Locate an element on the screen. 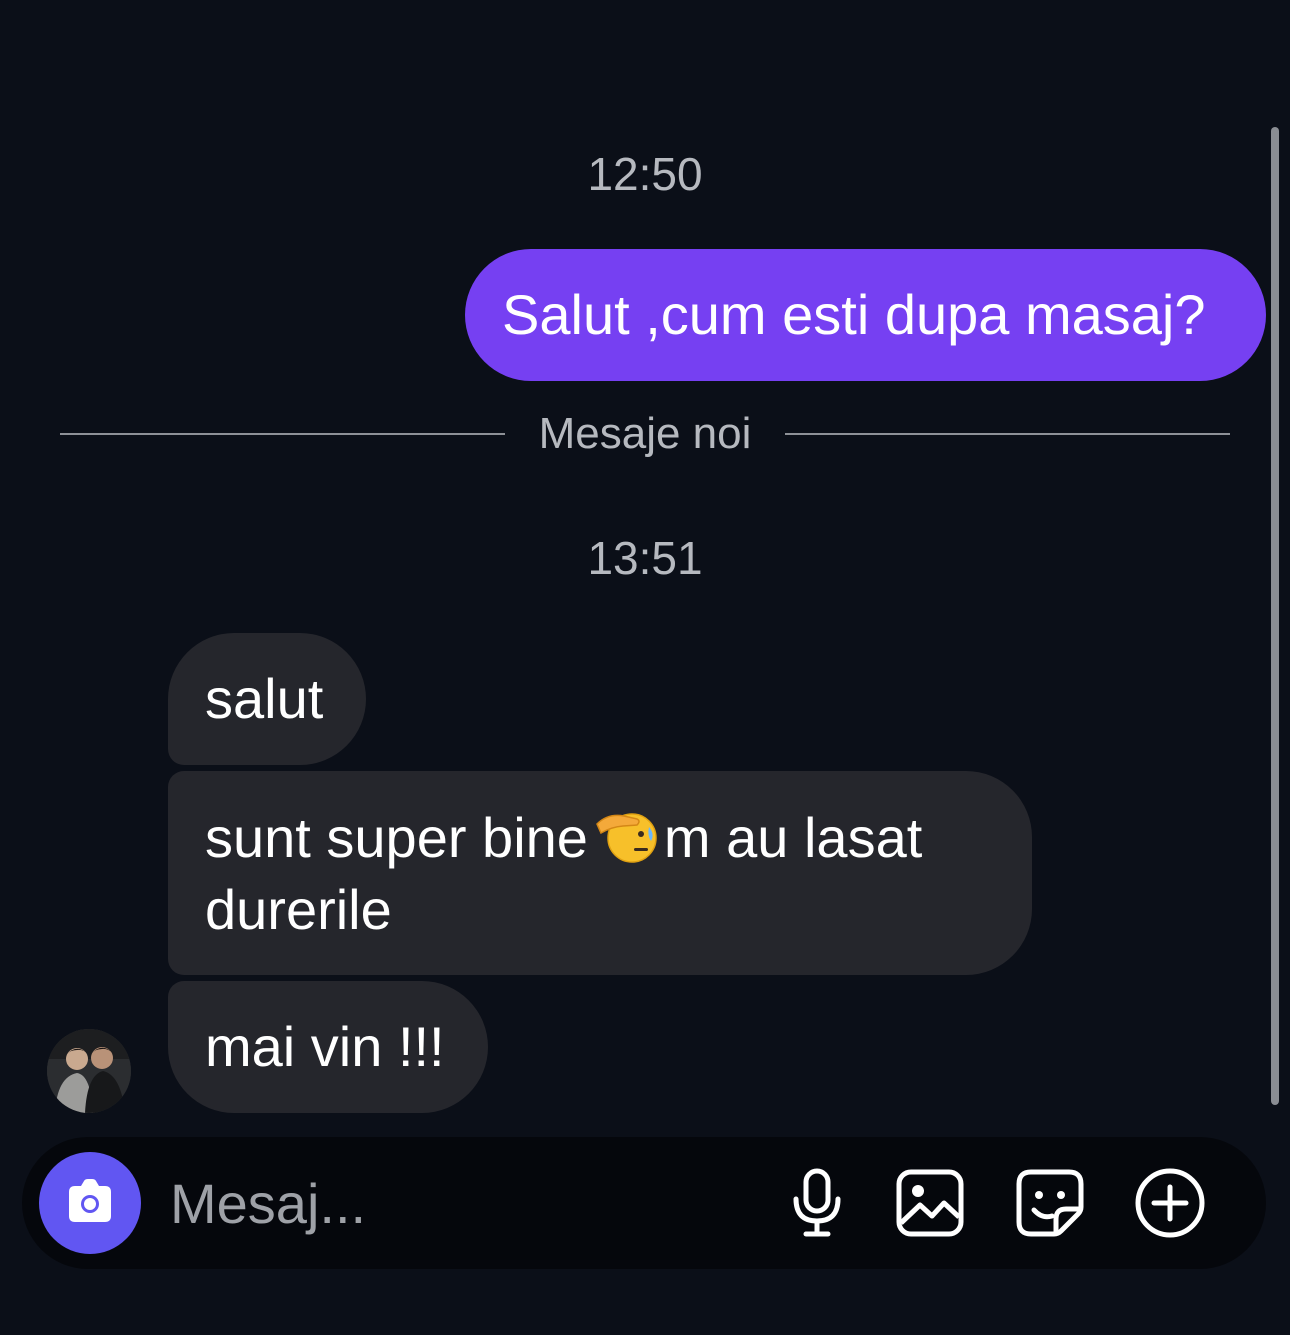 This screenshot has width=1290, height=1335. message-timestamp: 12:50 is located at coordinates (645, 174).